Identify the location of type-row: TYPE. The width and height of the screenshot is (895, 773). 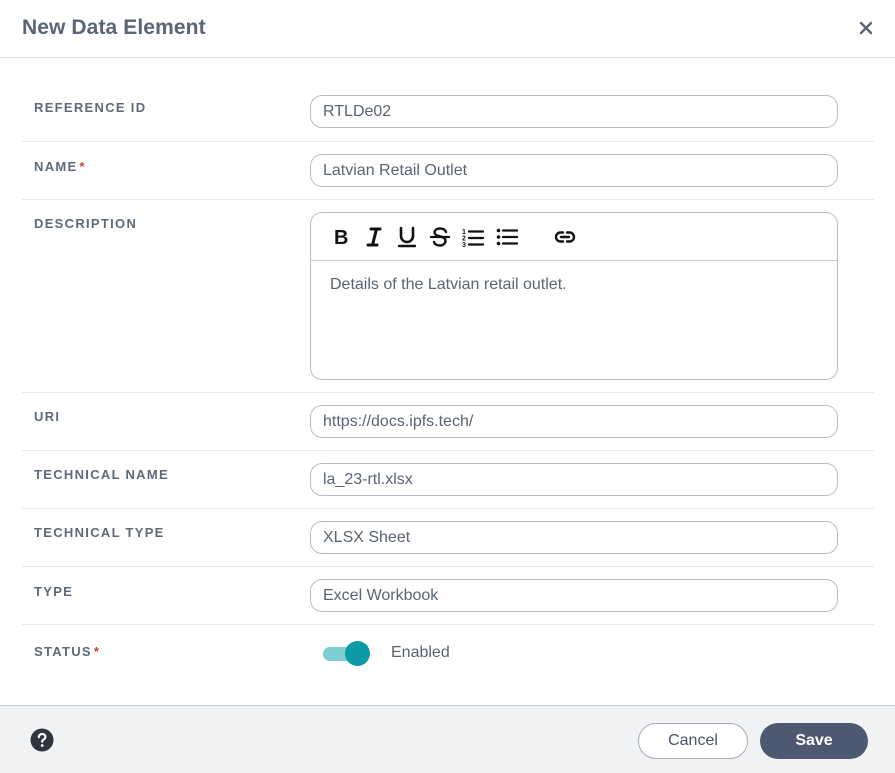
(448, 596).